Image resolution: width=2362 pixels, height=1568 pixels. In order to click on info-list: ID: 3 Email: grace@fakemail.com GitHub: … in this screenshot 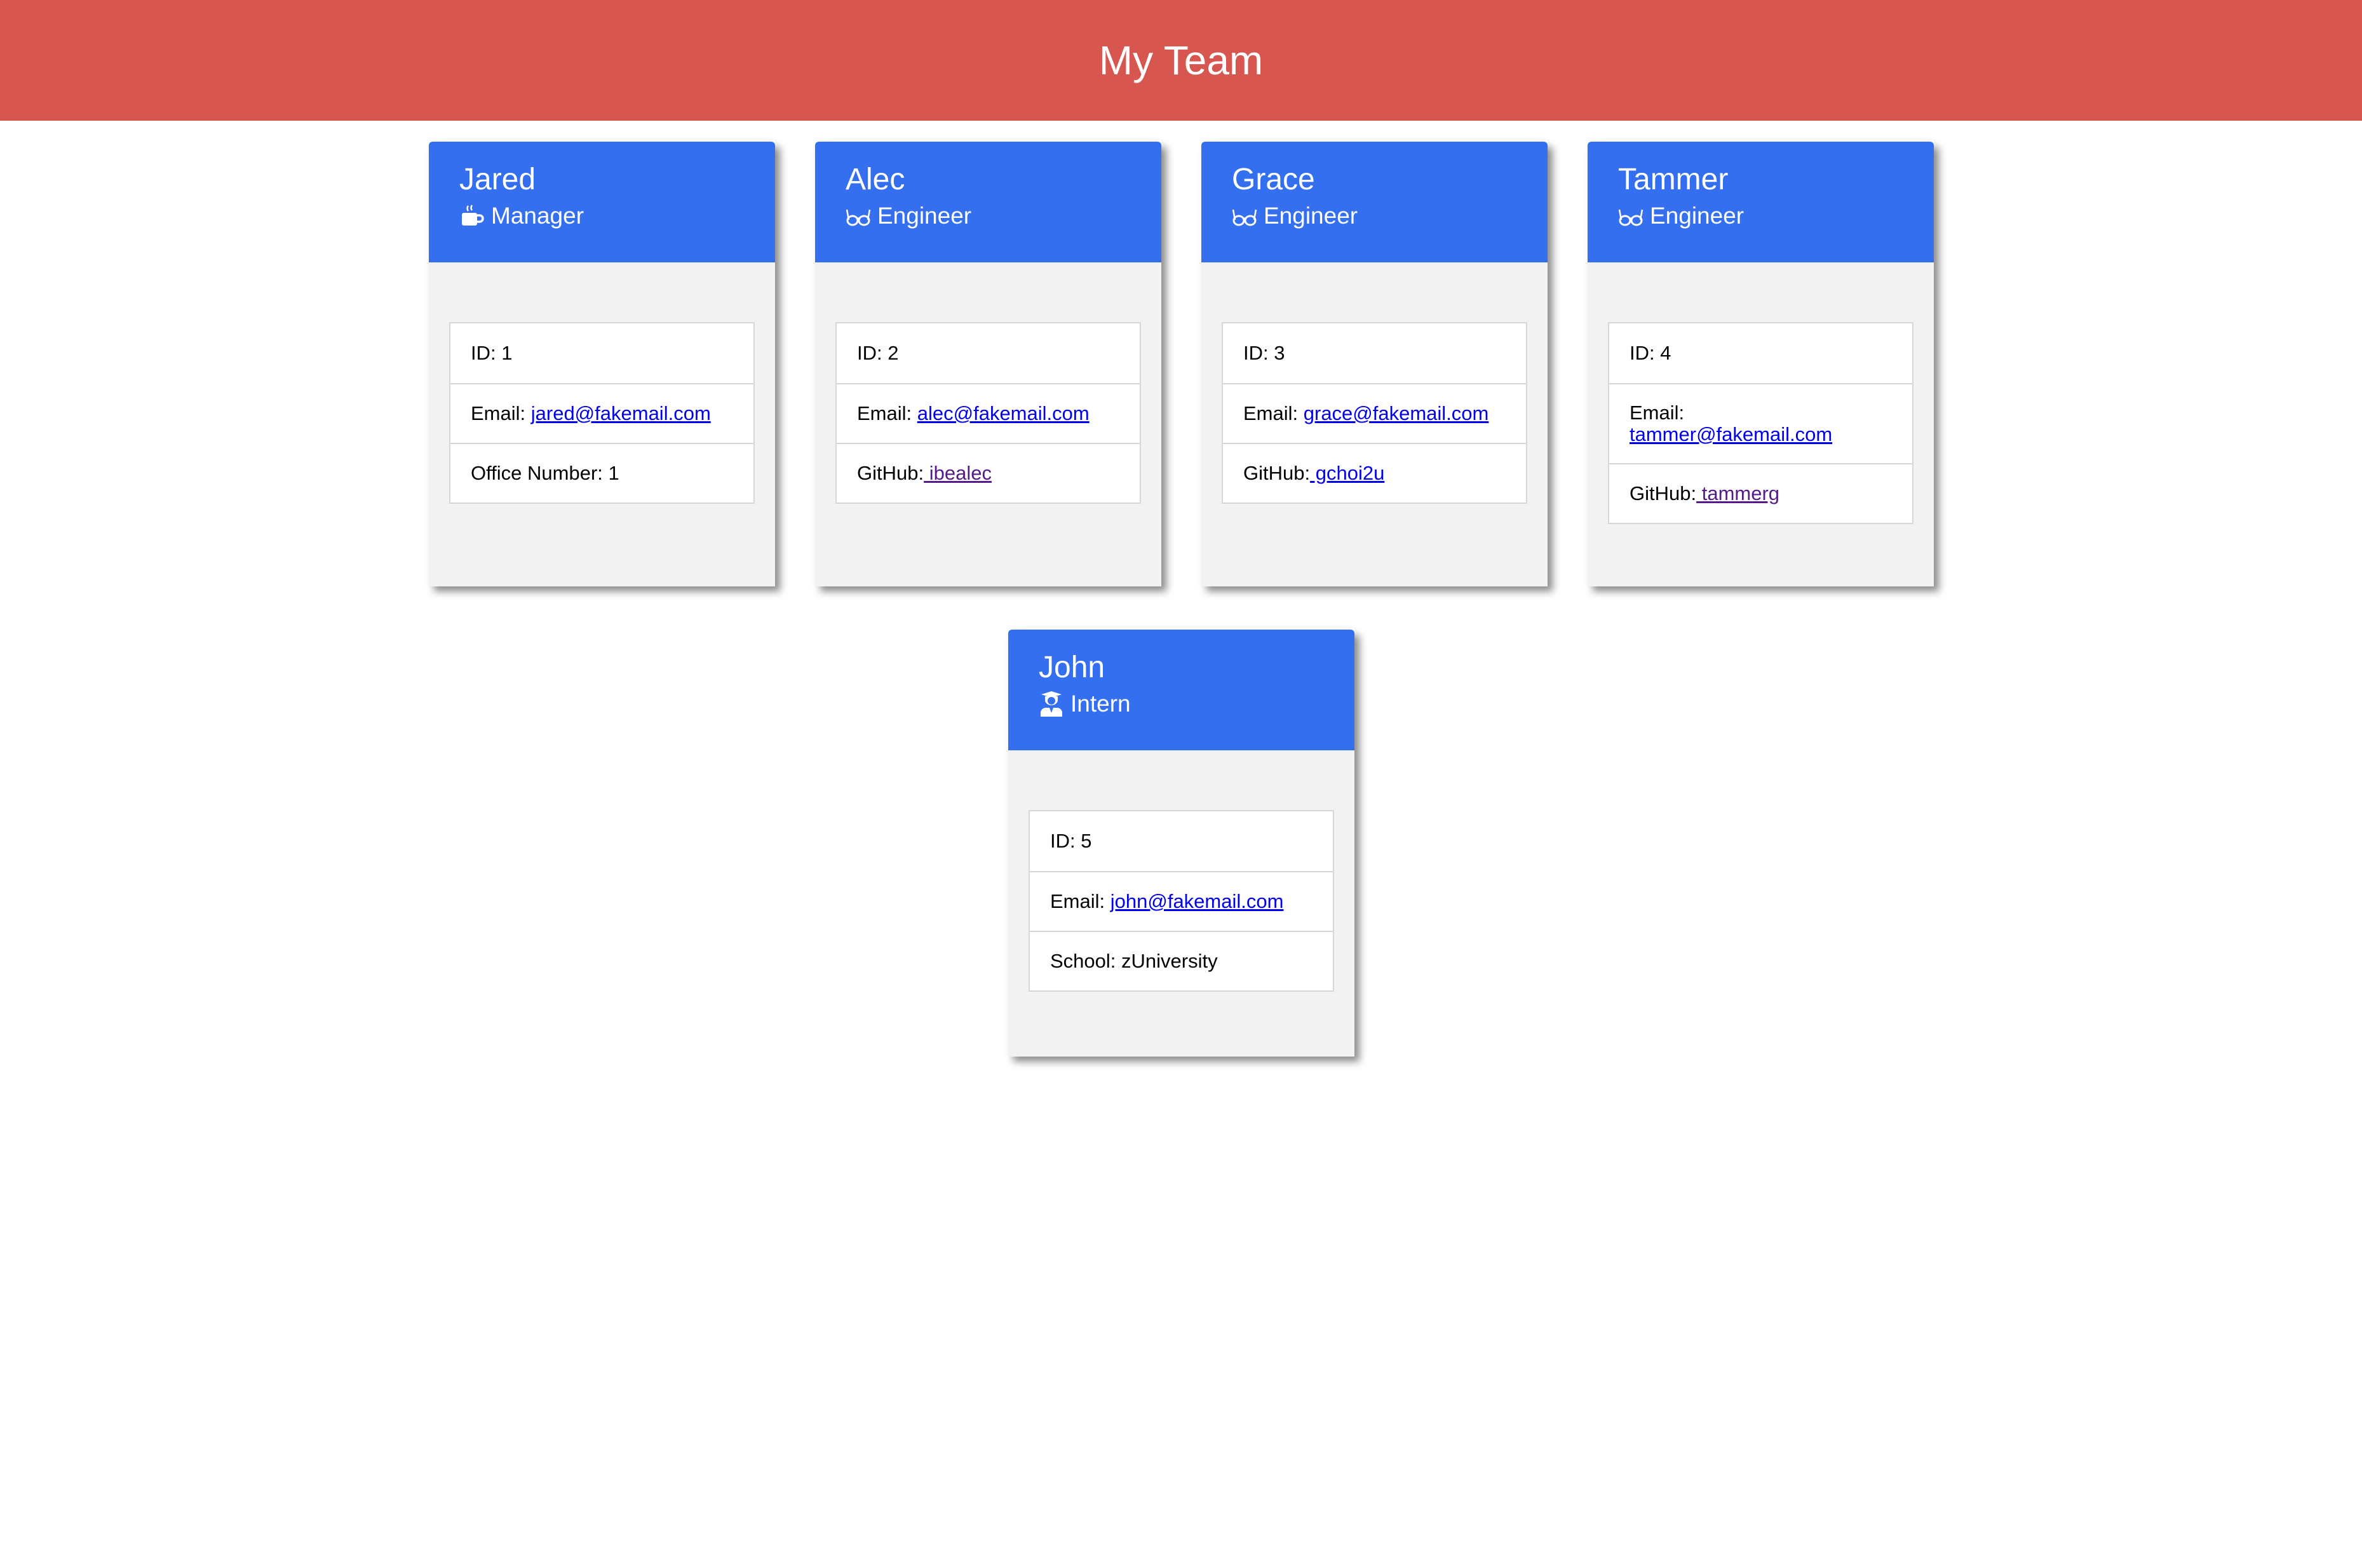, I will do `click(1374, 413)`.